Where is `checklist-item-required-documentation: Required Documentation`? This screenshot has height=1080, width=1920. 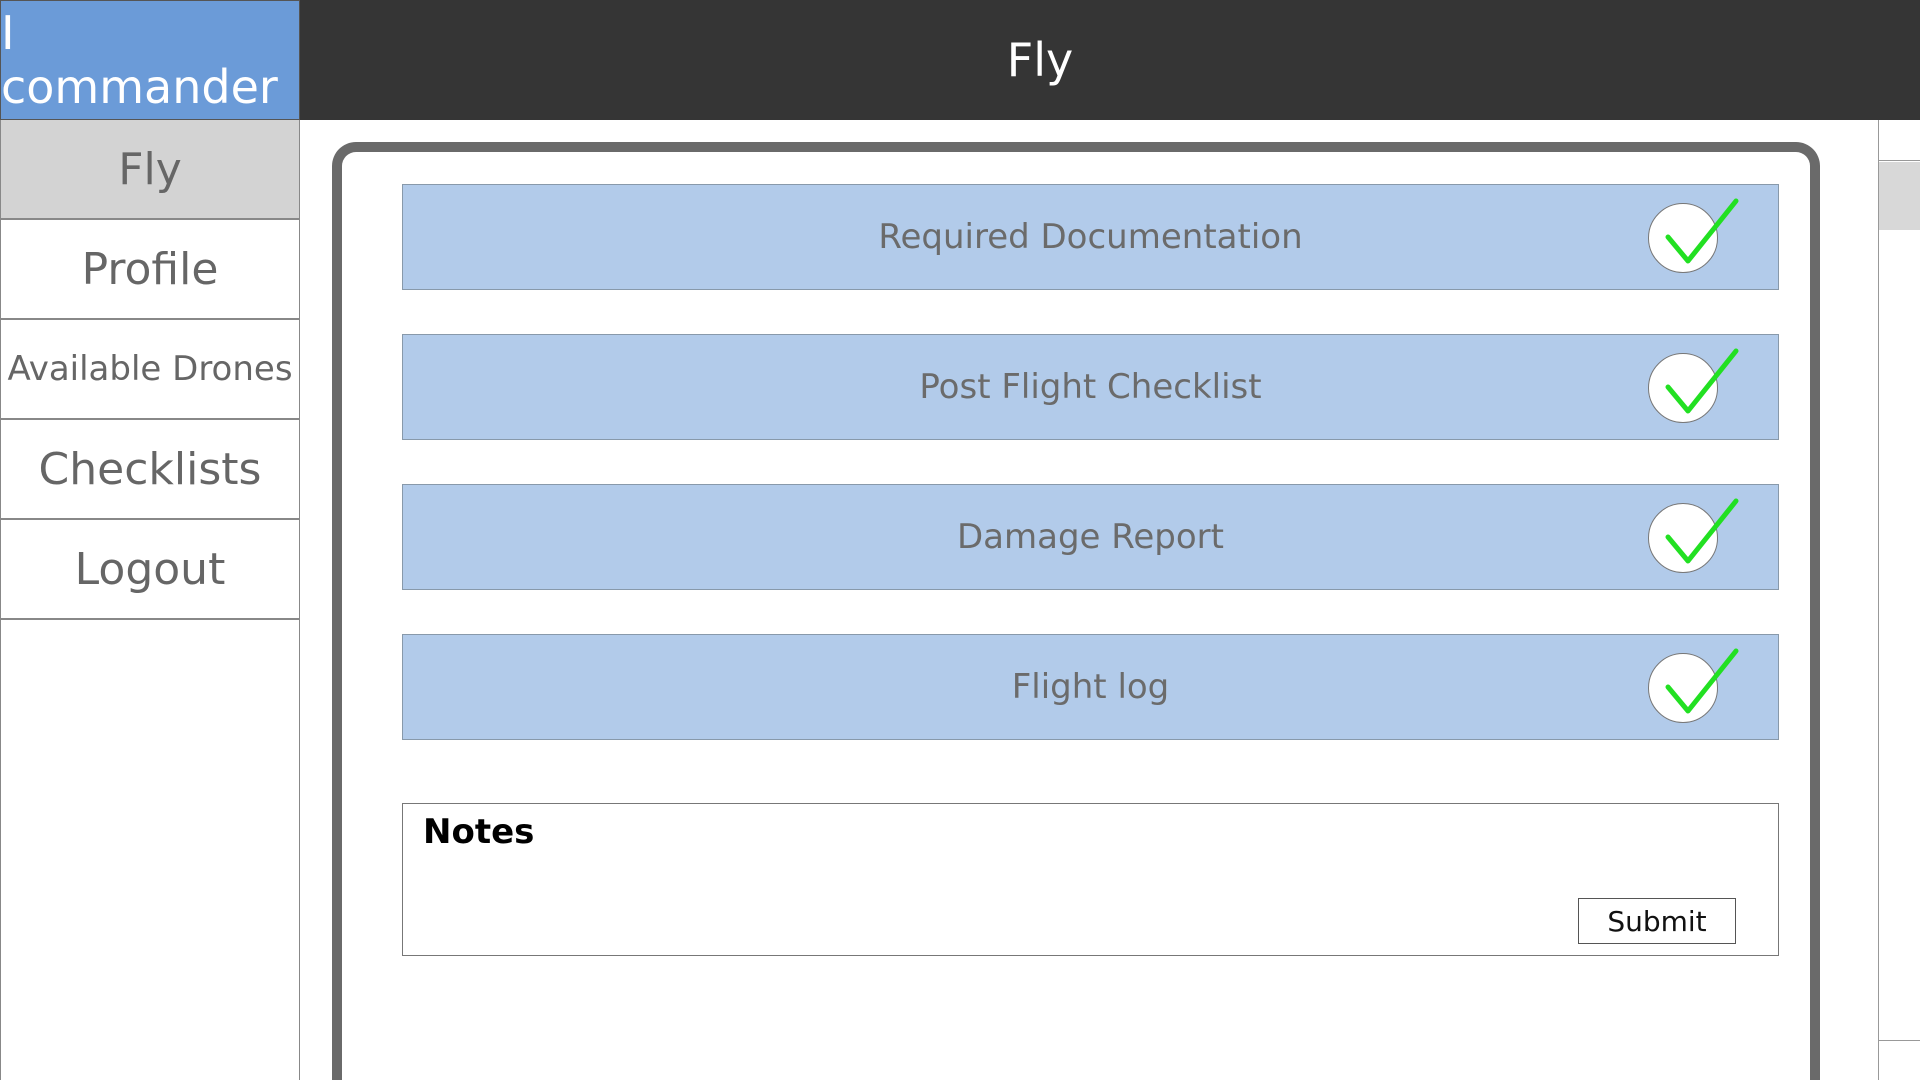
checklist-item-required-documentation: Required Documentation is located at coordinates (1090, 237).